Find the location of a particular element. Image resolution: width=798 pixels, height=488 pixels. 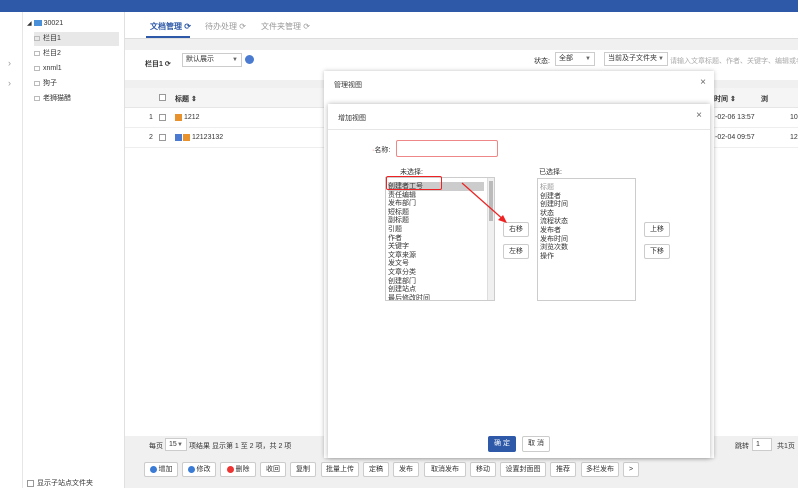

recommend-button: 推荐 is located at coordinates (563, 469).